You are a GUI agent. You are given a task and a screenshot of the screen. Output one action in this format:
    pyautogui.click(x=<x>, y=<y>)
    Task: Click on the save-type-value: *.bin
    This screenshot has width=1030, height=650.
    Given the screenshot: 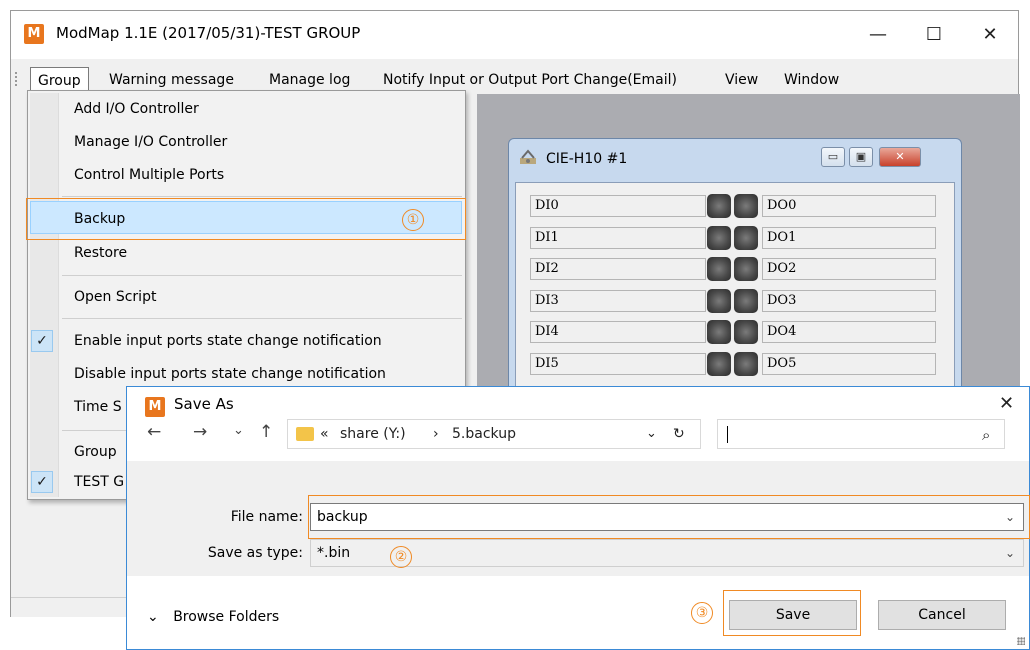 What is the action you would take?
    pyautogui.click(x=334, y=553)
    